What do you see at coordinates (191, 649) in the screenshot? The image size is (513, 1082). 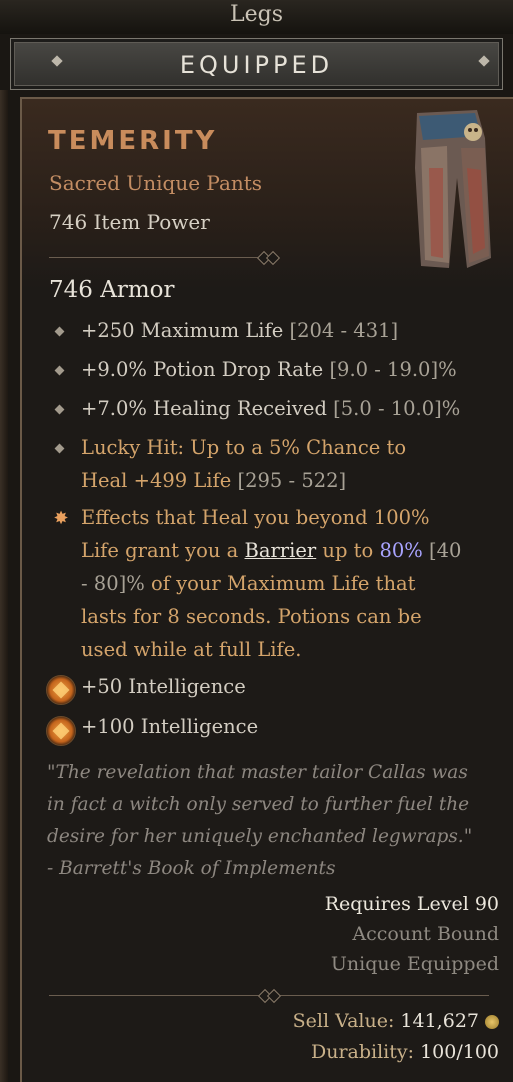 I see `legendary-line: used while at full Life.` at bounding box center [191, 649].